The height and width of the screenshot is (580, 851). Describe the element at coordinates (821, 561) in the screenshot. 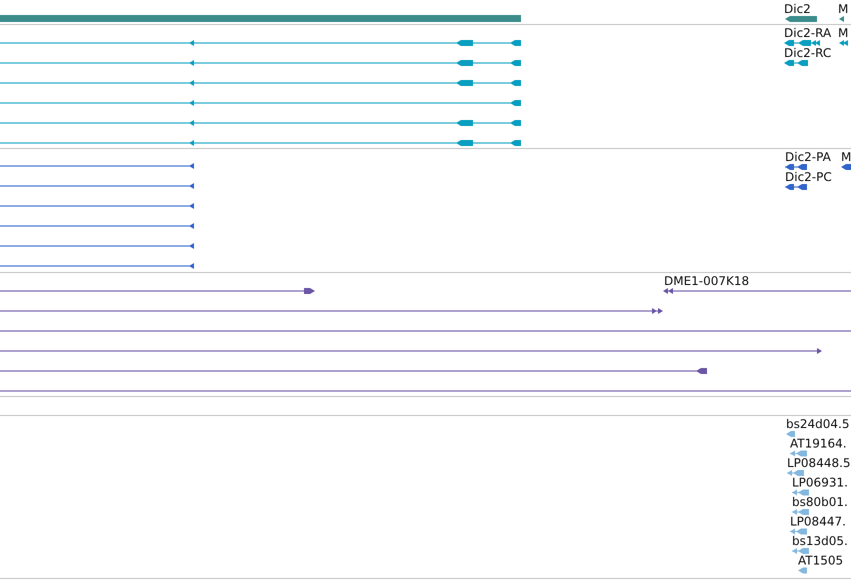

I see `cdna-label: AT1505` at that location.